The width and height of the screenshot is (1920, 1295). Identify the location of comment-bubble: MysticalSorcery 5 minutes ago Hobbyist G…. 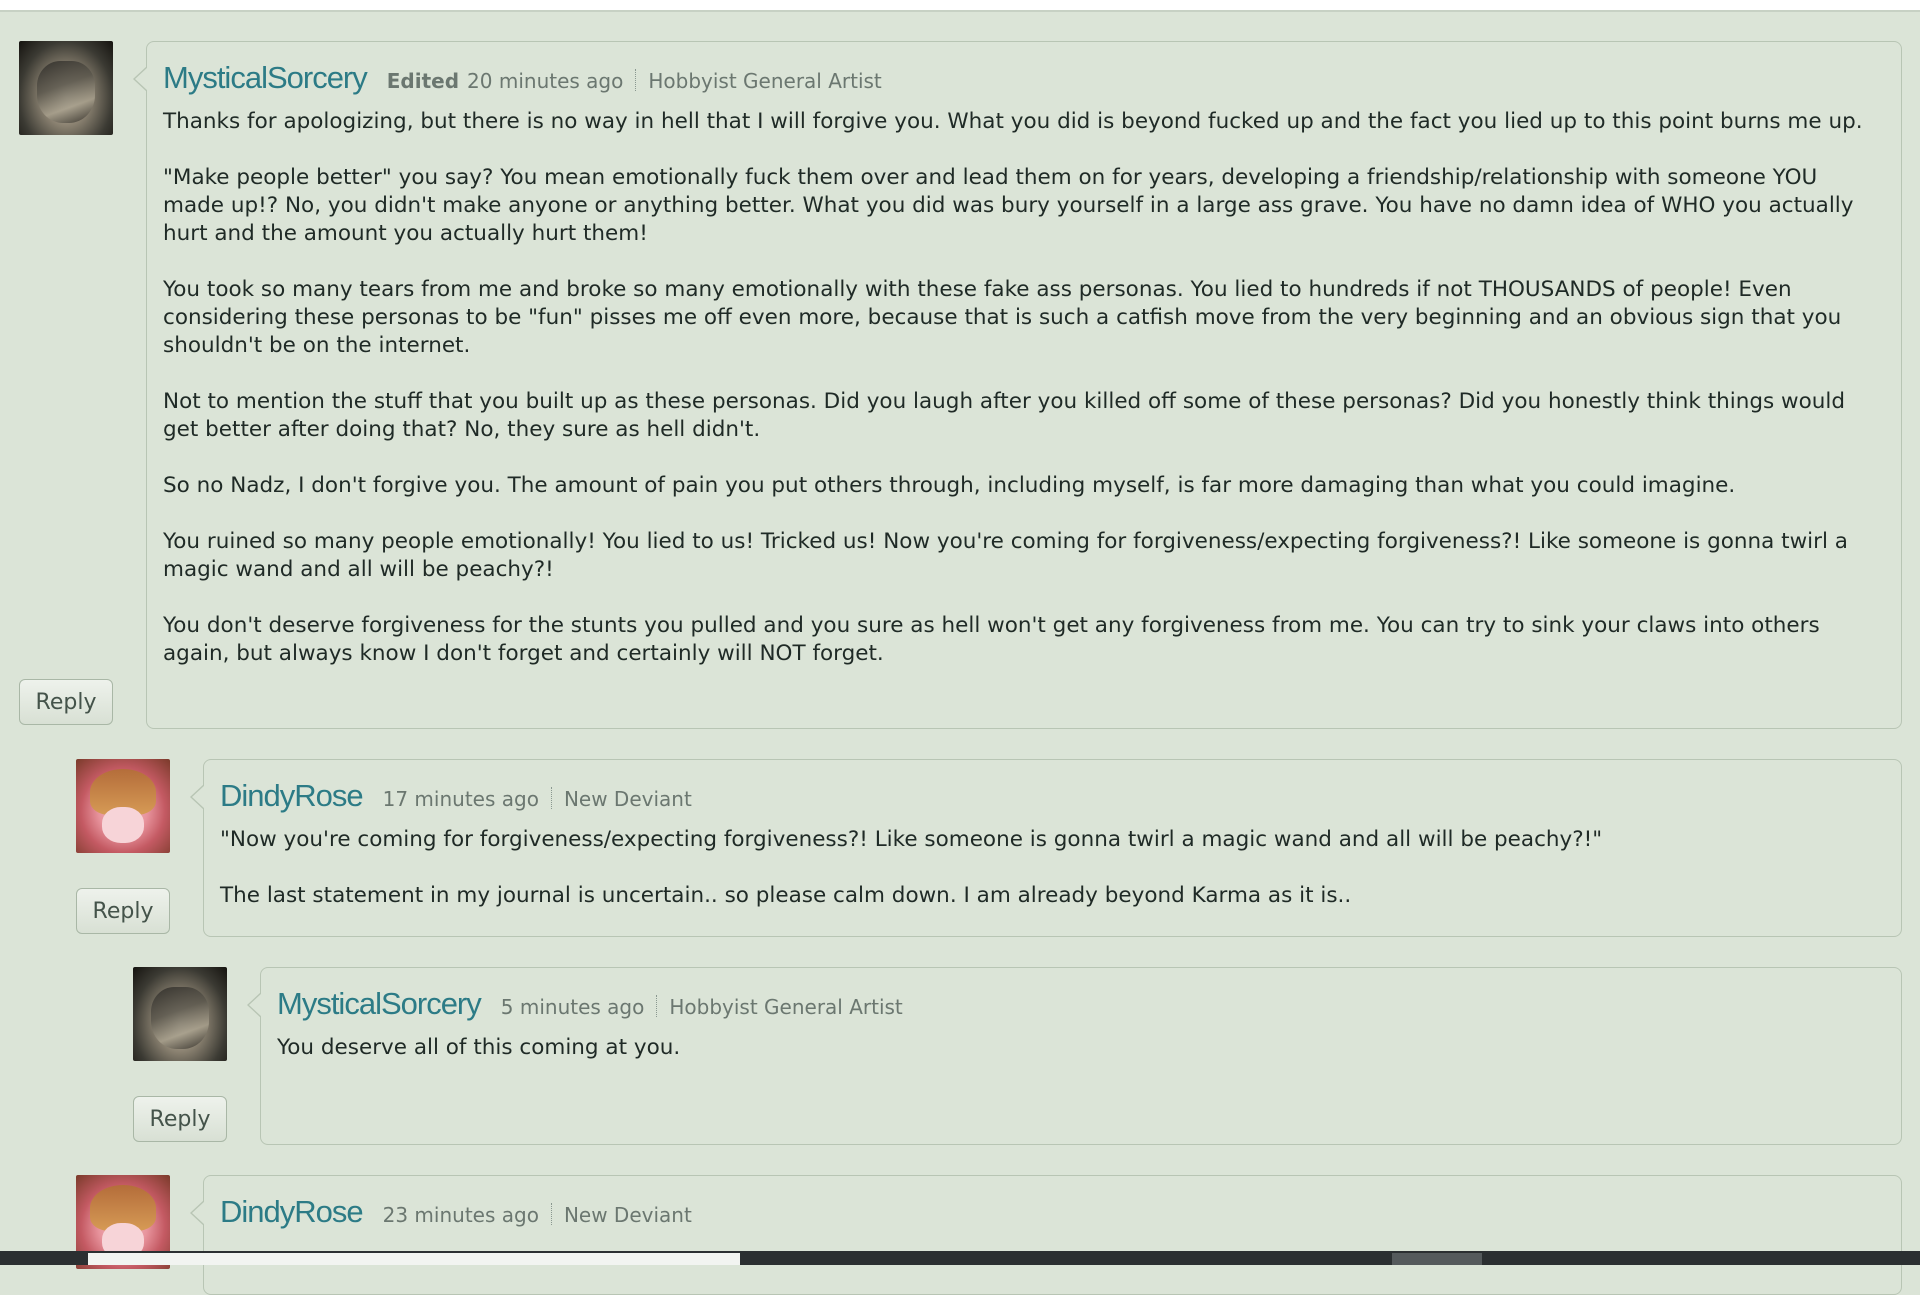
(1074, 1056).